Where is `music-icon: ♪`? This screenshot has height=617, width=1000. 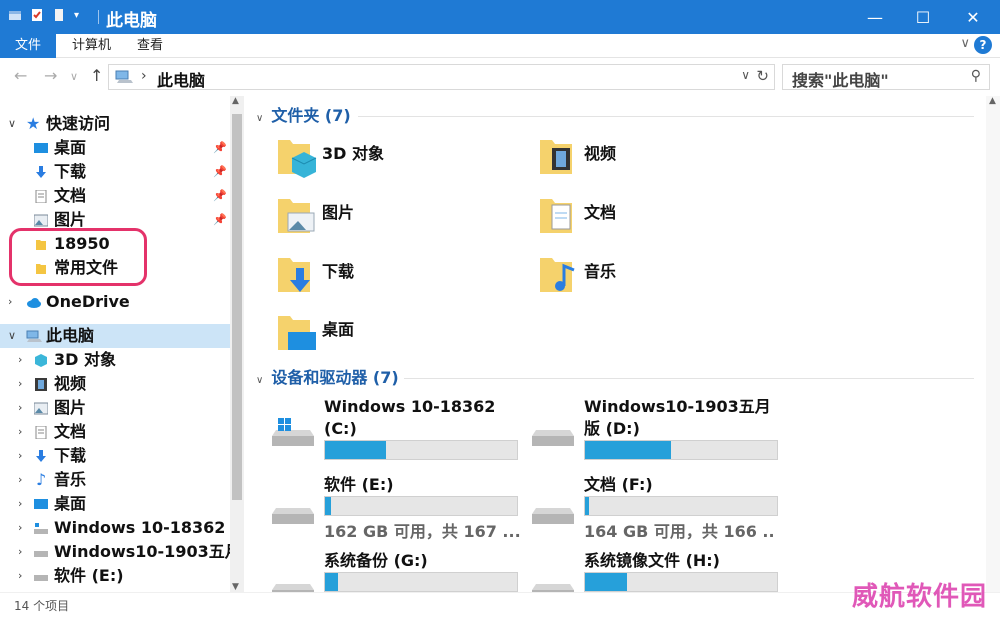
music-icon: ♪ is located at coordinates (41, 479).